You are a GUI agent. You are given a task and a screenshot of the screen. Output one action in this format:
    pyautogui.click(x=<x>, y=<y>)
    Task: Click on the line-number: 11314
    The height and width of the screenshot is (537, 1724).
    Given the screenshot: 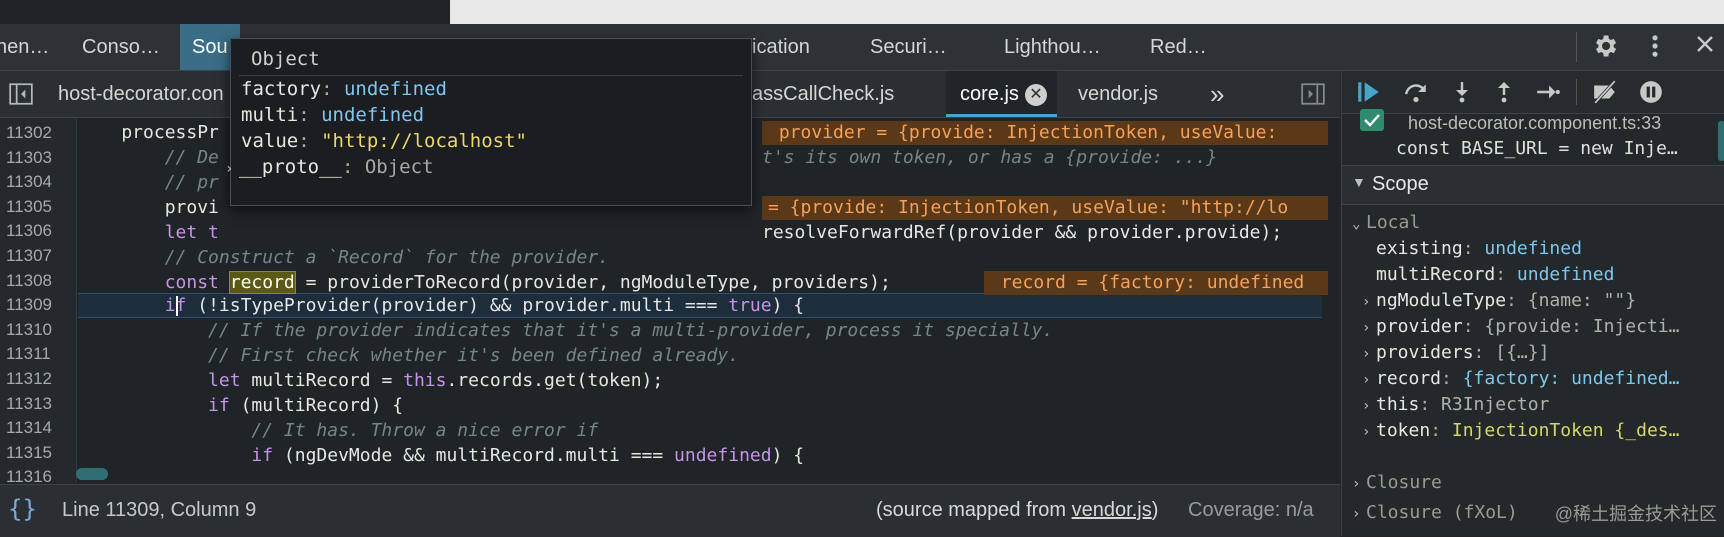 What is the action you would take?
    pyautogui.click(x=38, y=427)
    